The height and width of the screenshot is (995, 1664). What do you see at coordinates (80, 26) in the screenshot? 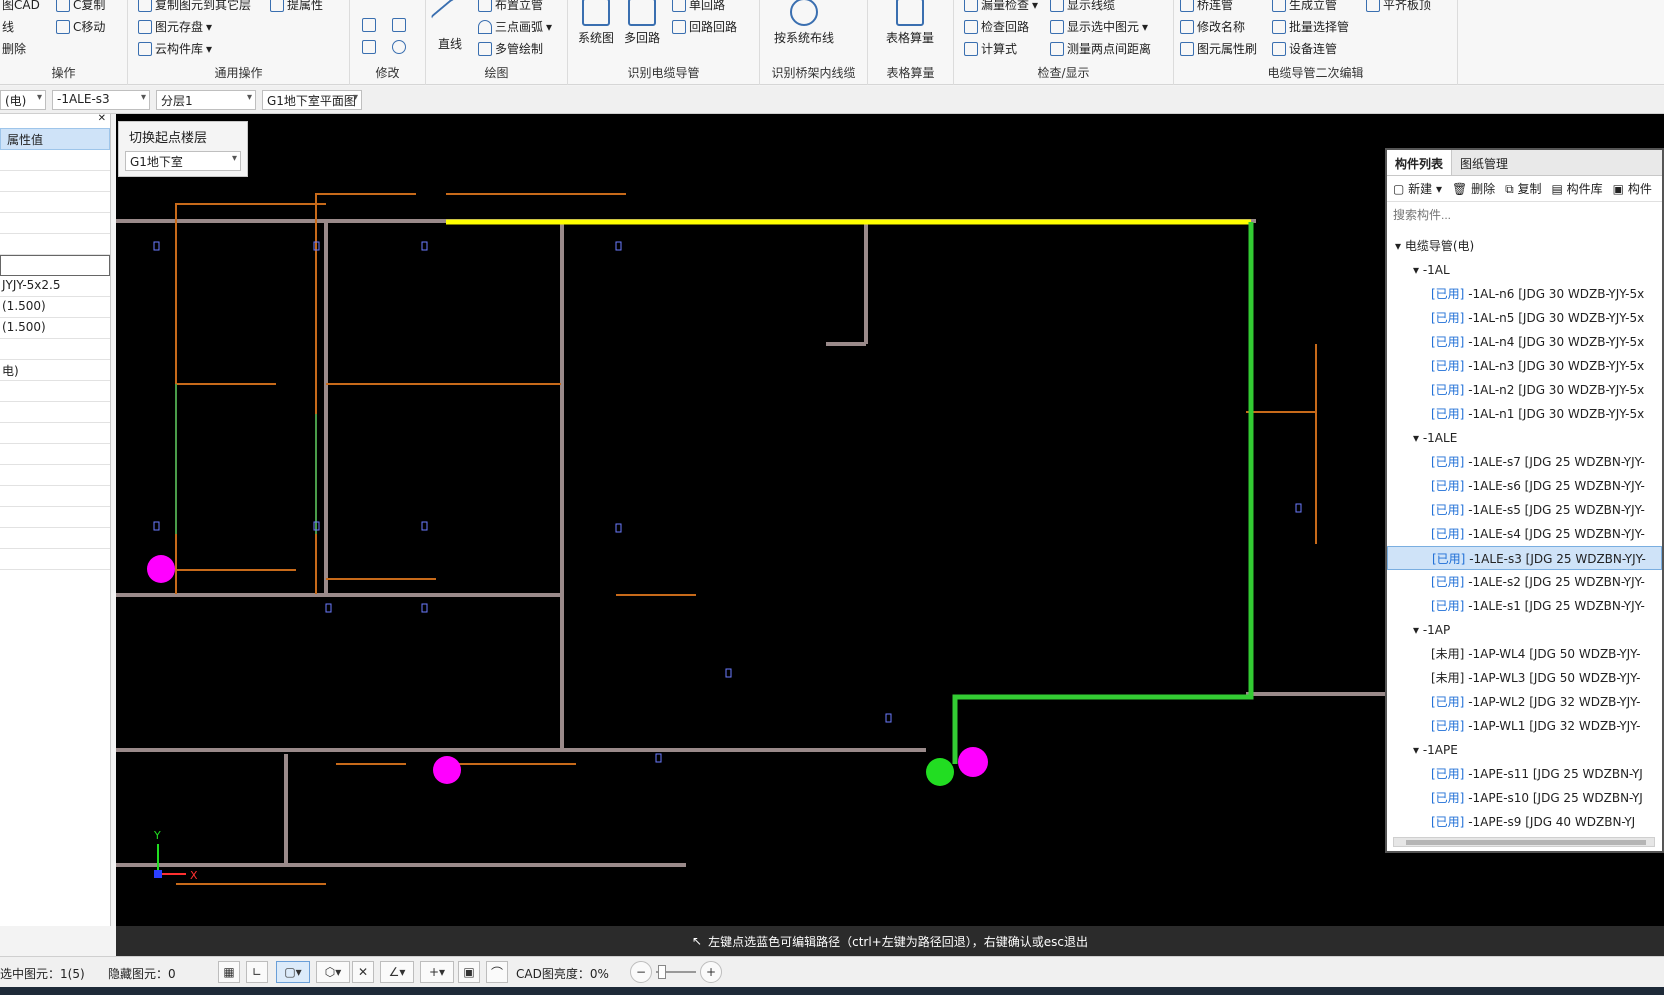
I see `move-button: C移动` at bounding box center [80, 26].